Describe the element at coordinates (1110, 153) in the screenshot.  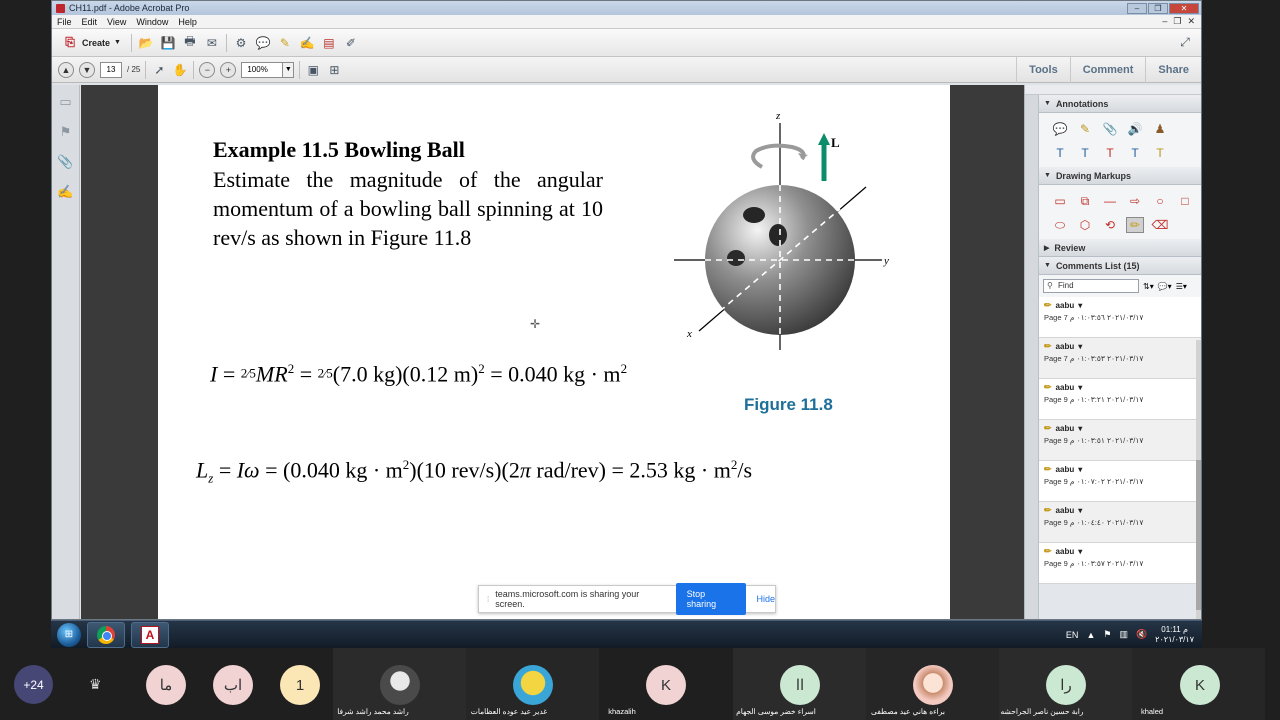
I see `strikethrough-icon: T` at that location.